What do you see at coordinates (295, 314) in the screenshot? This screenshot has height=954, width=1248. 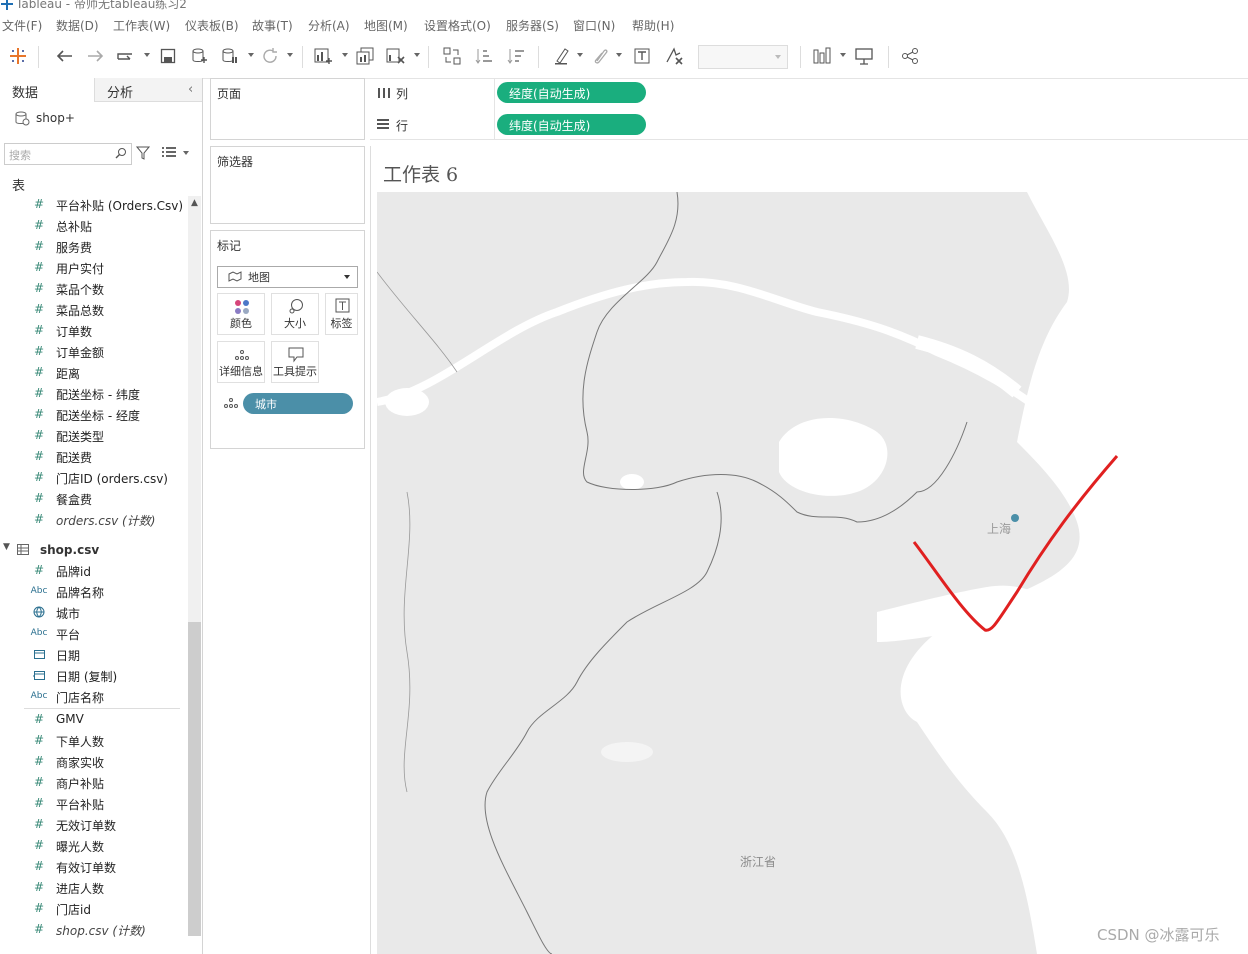 I see `size-button: 大小` at bounding box center [295, 314].